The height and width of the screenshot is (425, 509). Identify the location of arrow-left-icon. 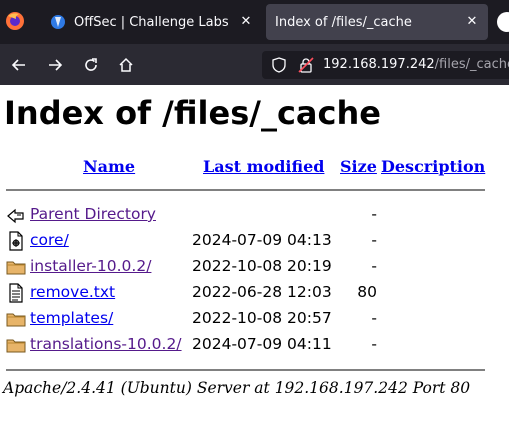
(18, 65).